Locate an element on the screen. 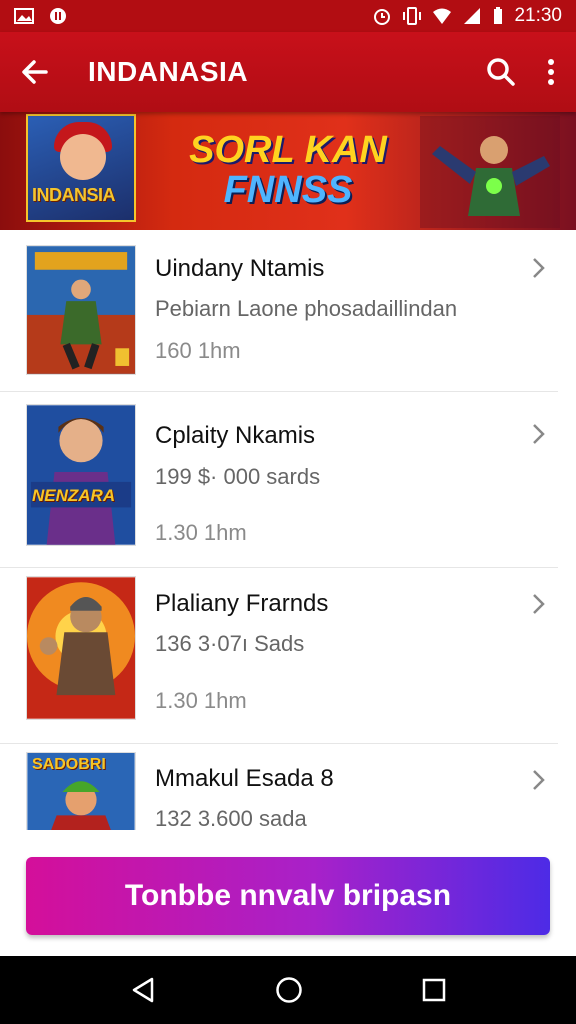 The image size is (576, 1024). triangle-back-icon is located at coordinates (142, 990).